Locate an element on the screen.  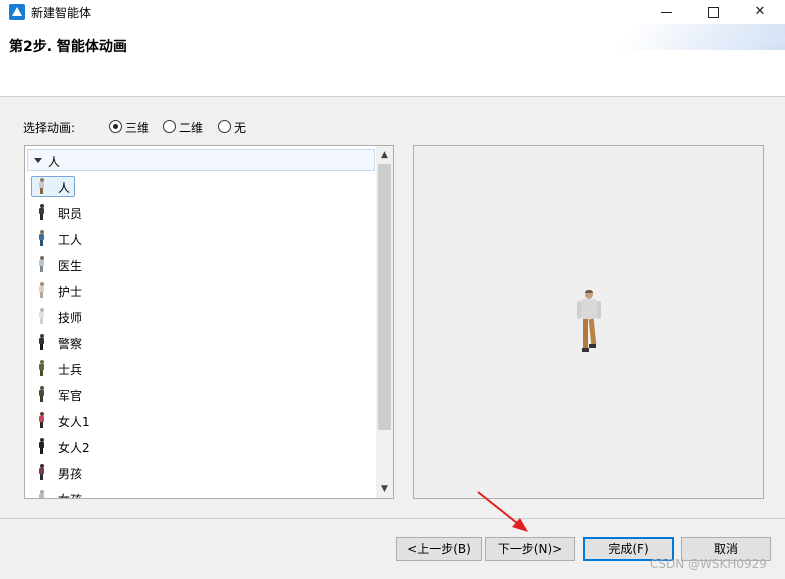
scroll-thumb is located at coordinates (384, 297).